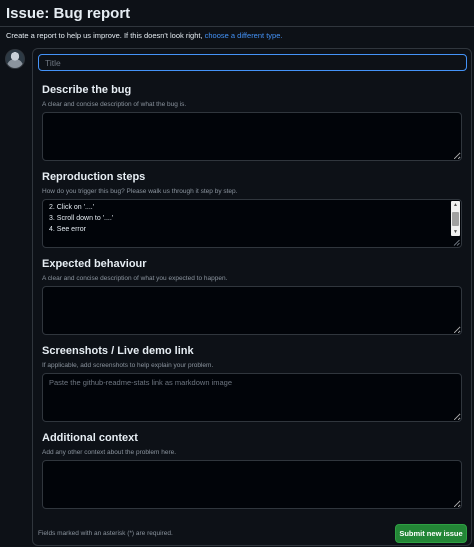 The width and height of the screenshot is (474, 547). Describe the element at coordinates (68, 13) in the screenshot. I see `page-title: Issue: Bug report` at that location.